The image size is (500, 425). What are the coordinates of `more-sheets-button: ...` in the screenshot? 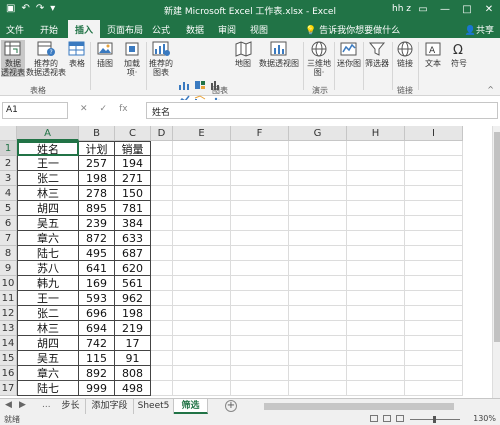 It's located at (46, 405).